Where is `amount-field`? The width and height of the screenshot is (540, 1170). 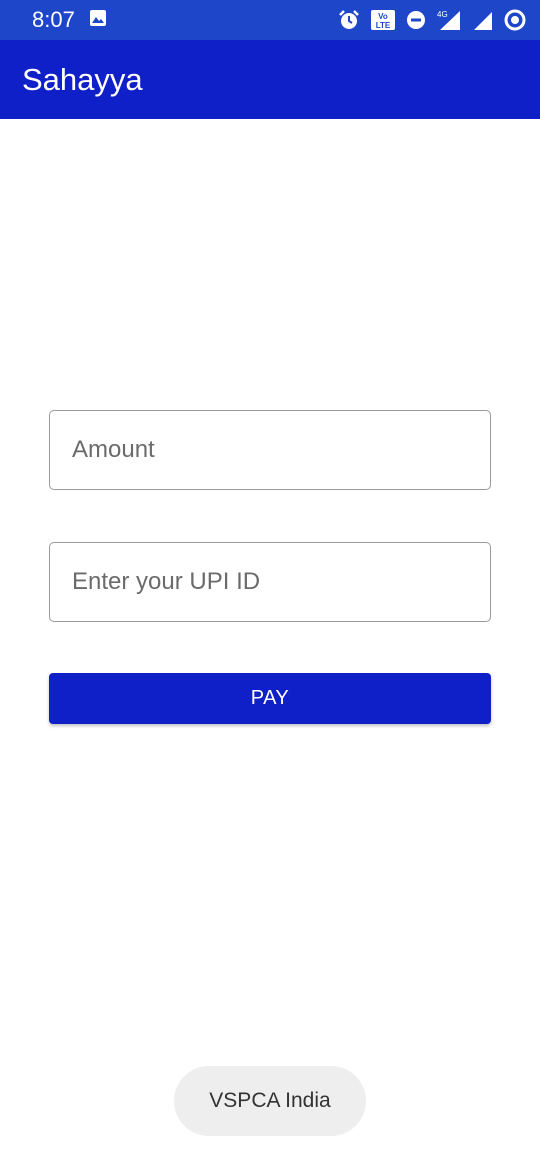 amount-field is located at coordinates (270, 450).